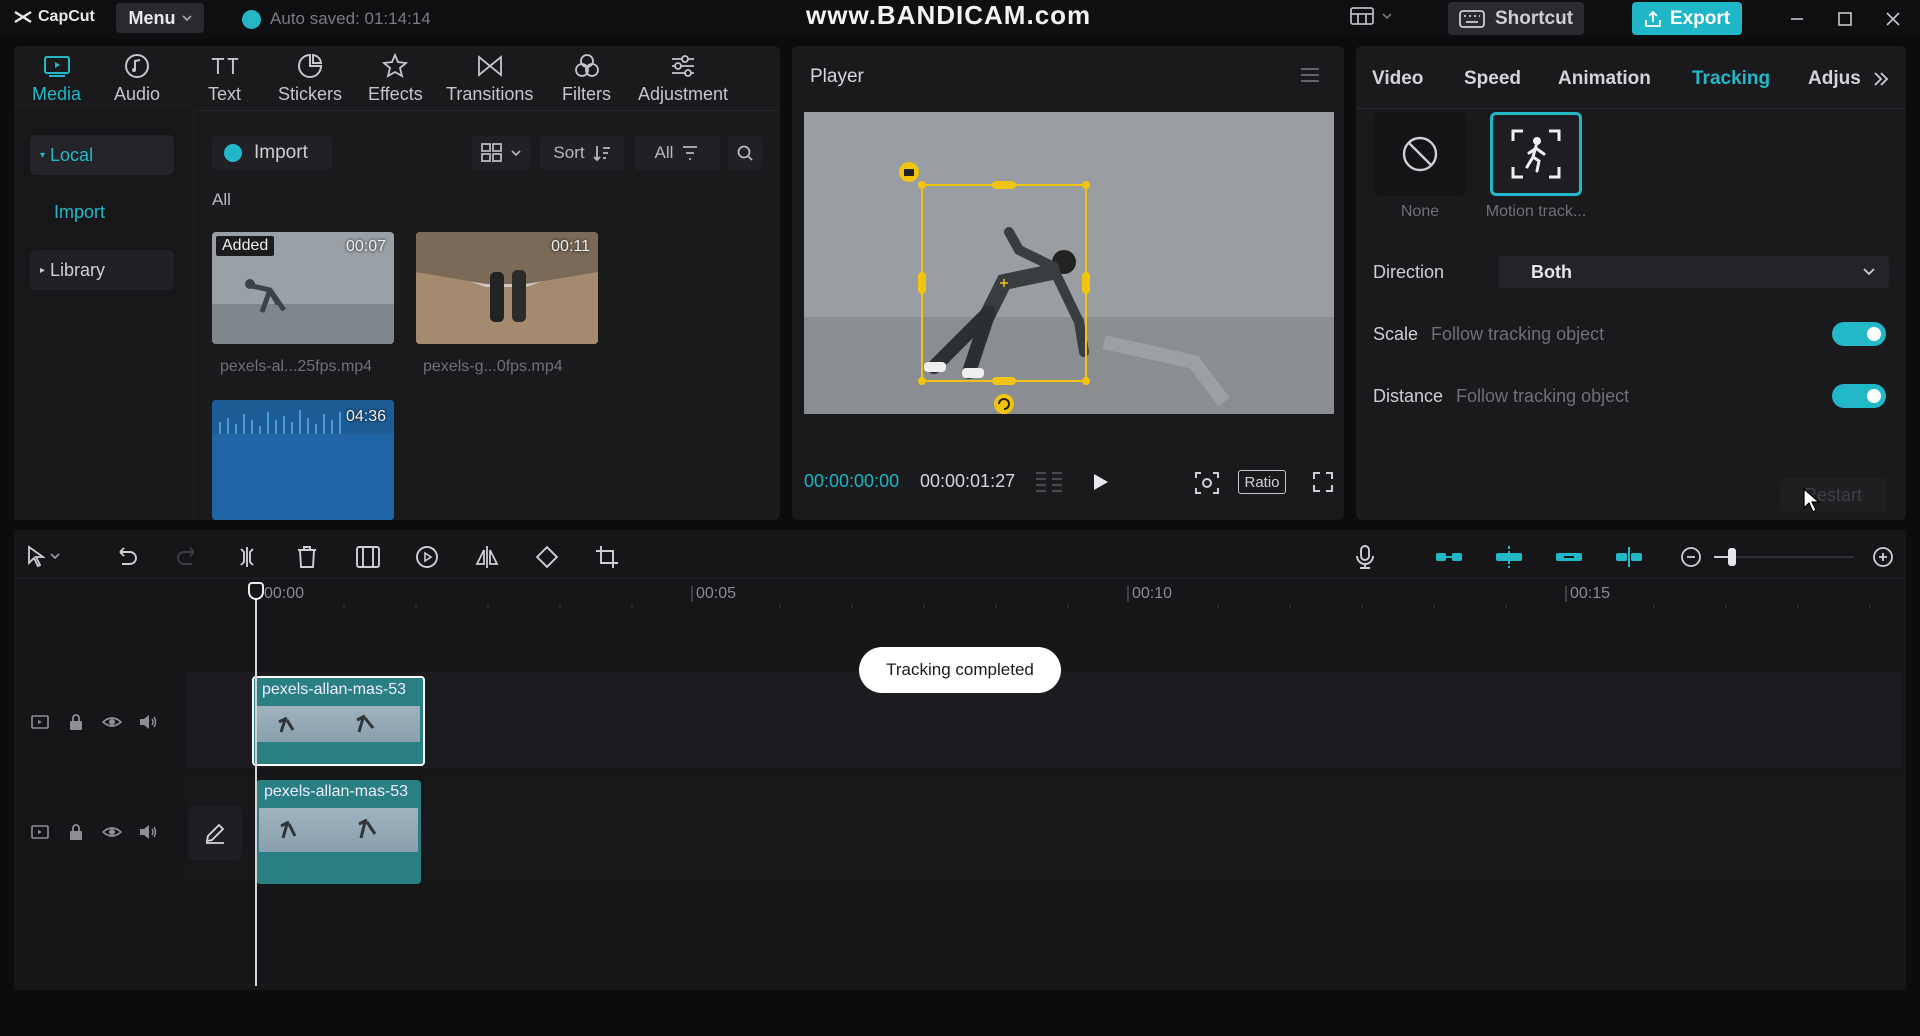  Describe the element at coordinates (102, 155) in the screenshot. I see `sidebar-item-local: ▾ Local` at that location.